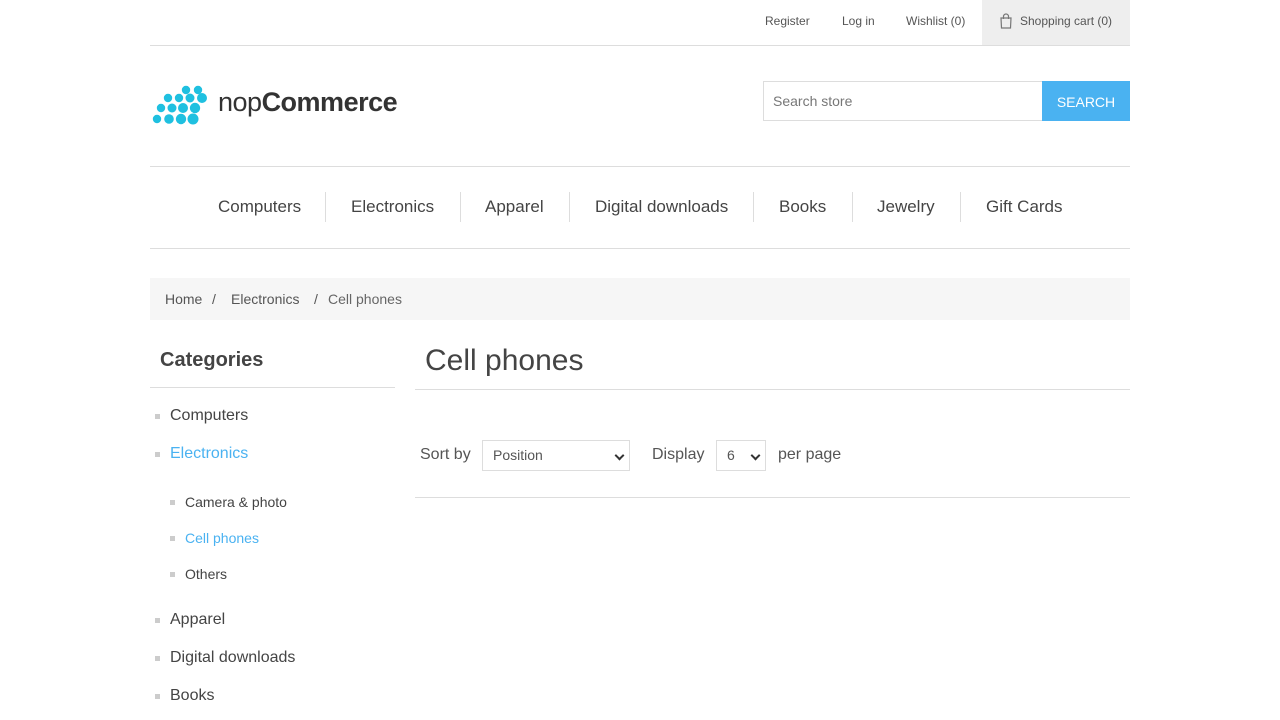 This screenshot has width=1280, height=720. I want to click on category-electronics: Electronics, so click(209, 454).